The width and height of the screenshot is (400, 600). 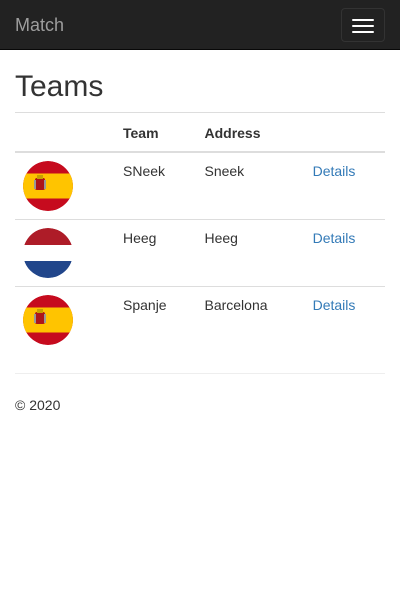 I want to click on copyright-text: © 2020, so click(x=38, y=405).